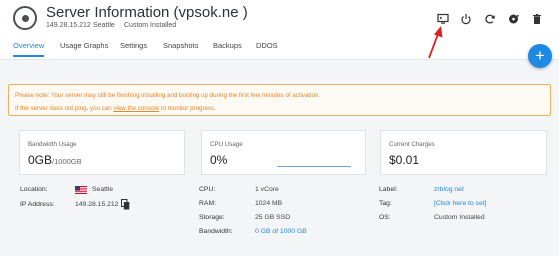 The width and height of the screenshot is (559, 256). I want to click on tab-usage-graphs: Usage Graphs, so click(84, 48).